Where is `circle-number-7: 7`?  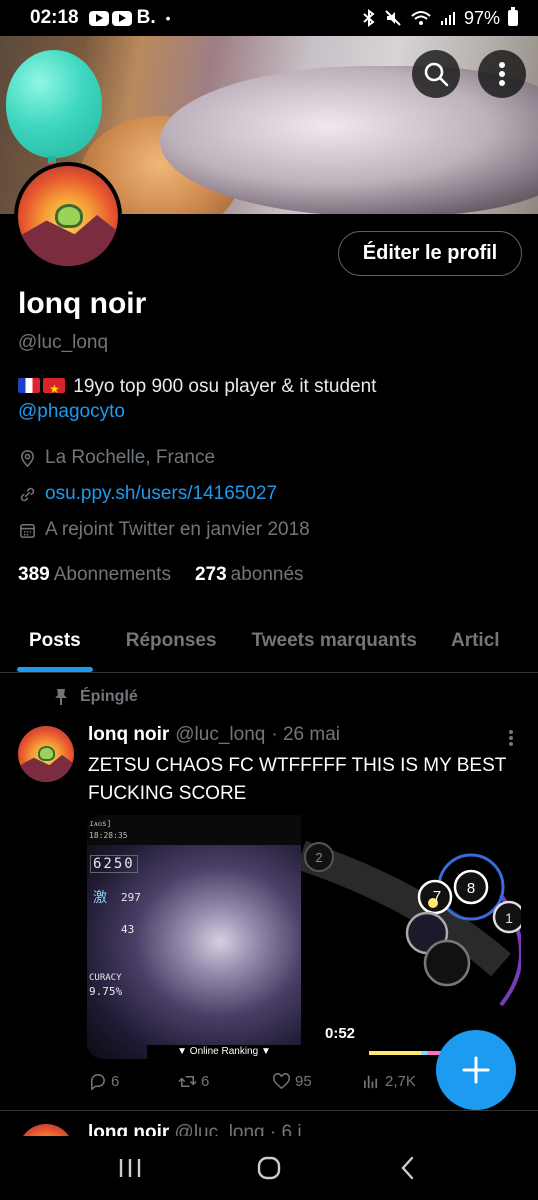
circle-number-7: 7 is located at coordinates (437, 896).